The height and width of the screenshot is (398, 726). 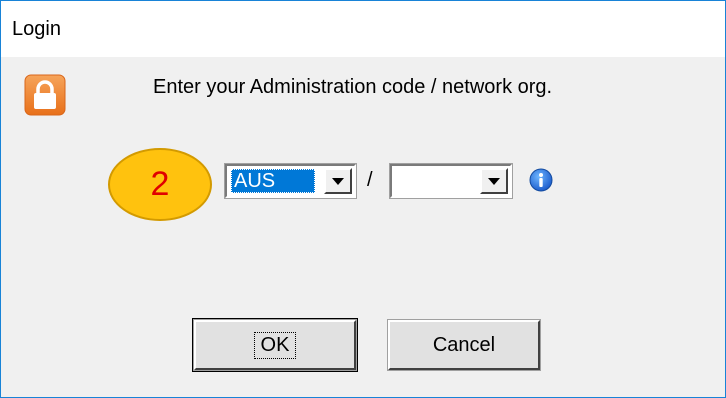 I want to click on info-icon, so click(x=541, y=180).